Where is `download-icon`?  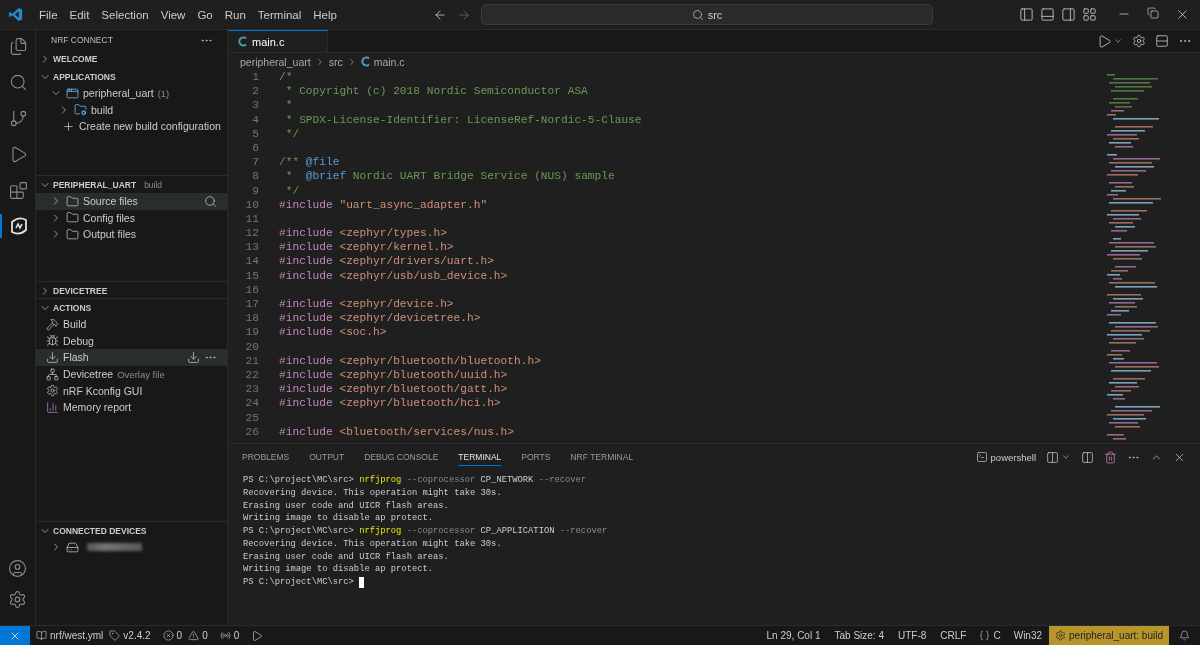 download-icon is located at coordinates (193, 357).